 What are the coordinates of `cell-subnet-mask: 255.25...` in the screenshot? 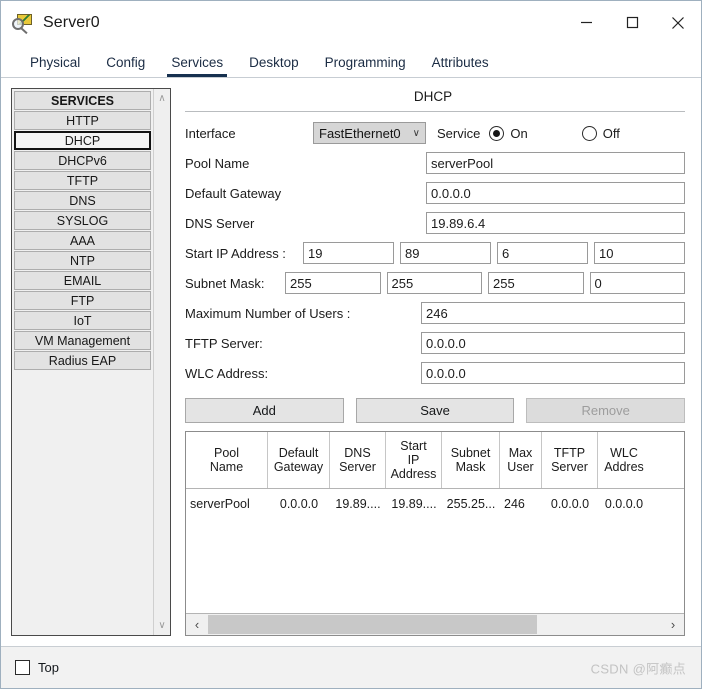 It's located at (471, 504).